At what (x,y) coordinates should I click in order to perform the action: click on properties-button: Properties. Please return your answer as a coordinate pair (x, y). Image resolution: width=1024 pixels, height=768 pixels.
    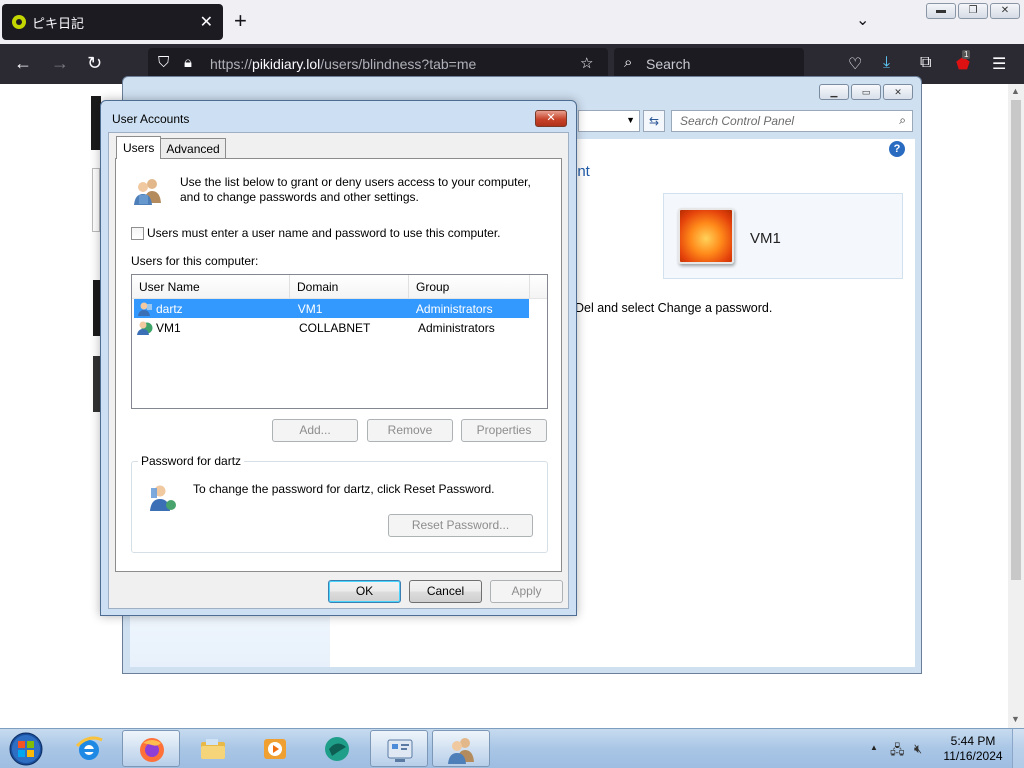
    Looking at the image, I should click on (504, 430).